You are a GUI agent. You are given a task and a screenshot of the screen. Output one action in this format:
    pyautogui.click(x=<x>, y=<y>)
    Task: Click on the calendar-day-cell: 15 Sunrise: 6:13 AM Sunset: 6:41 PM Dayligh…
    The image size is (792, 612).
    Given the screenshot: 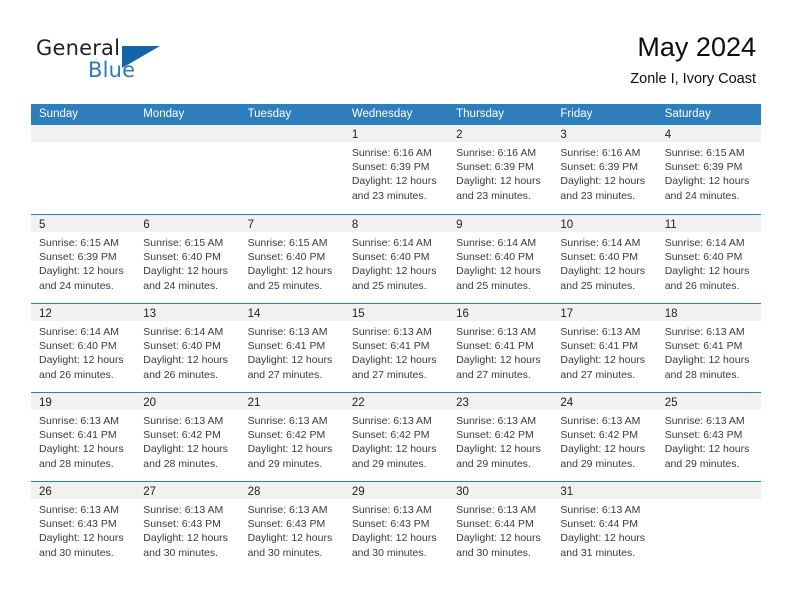 What is the action you would take?
    pyautogui.click(x=396, y=348)
    